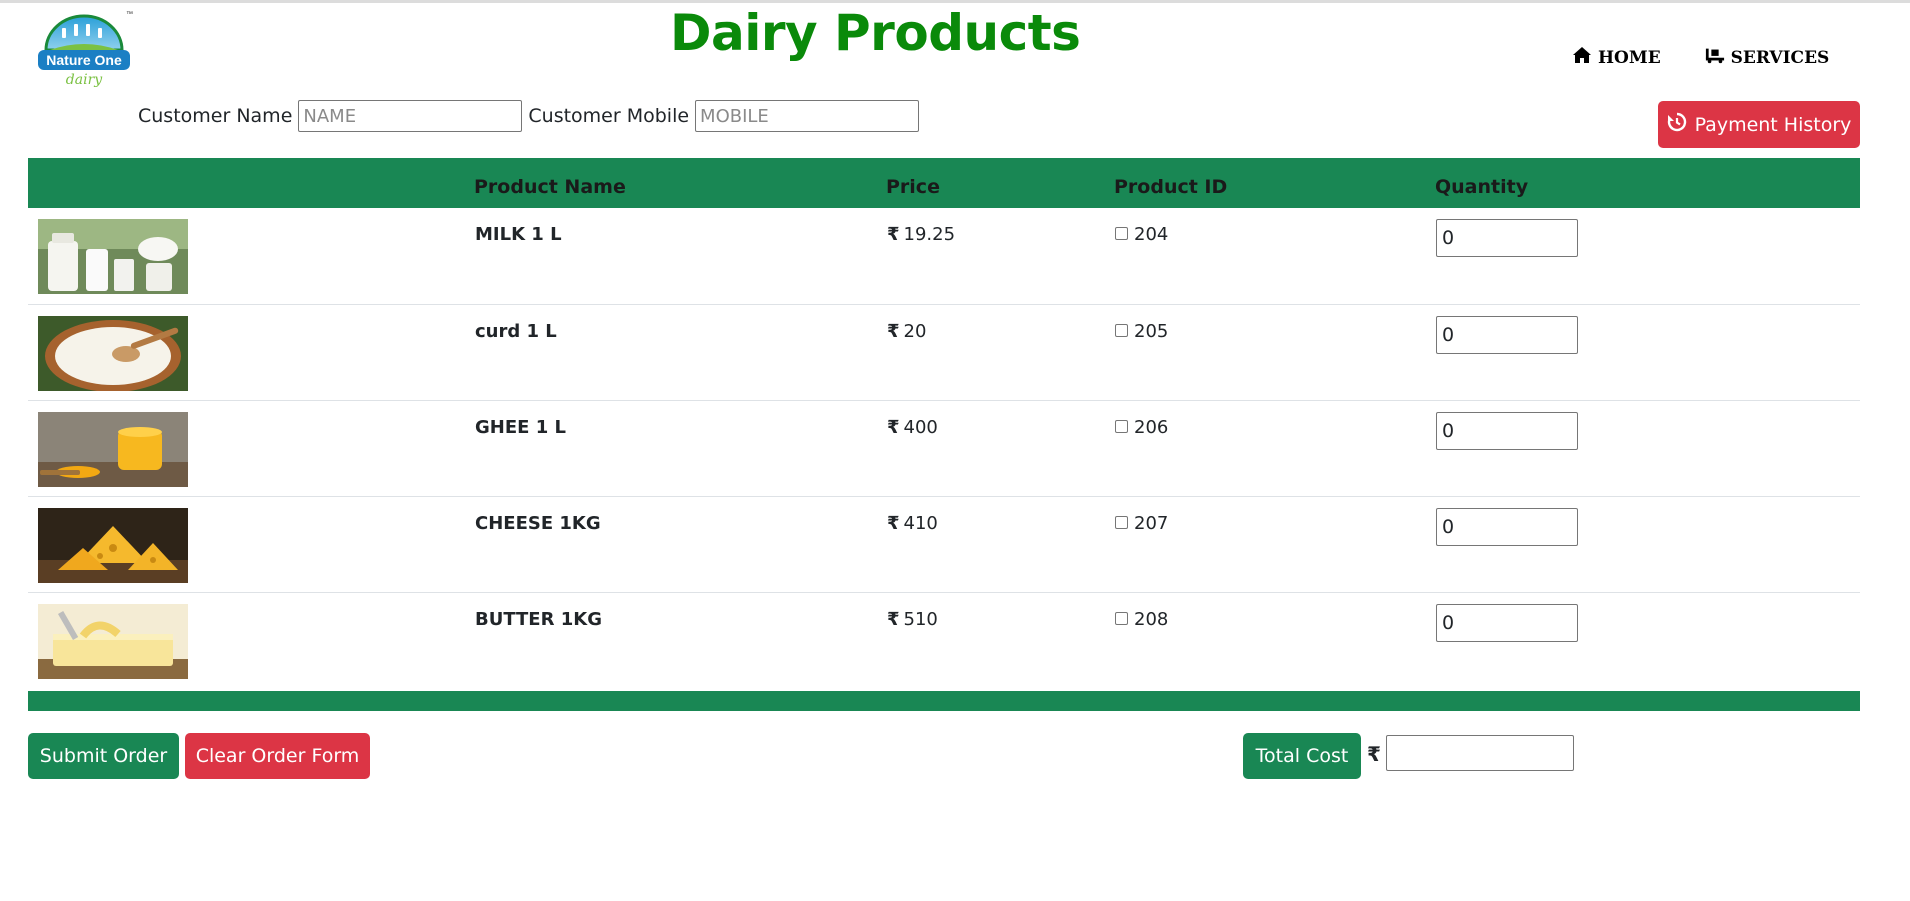  What do you see at coordinates (1274, 256) in the screenshot?
I see `product-id: 204` at bounding box center [1274, 256].